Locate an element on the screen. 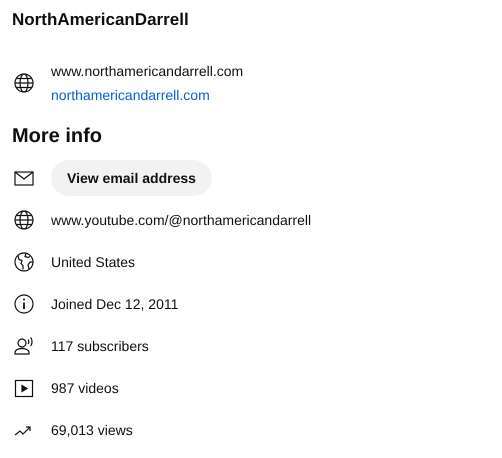 Image resolution: width=502 pixels, height=458 pixels. info-text: 117 subscribers is located at coordinates (100, 346).